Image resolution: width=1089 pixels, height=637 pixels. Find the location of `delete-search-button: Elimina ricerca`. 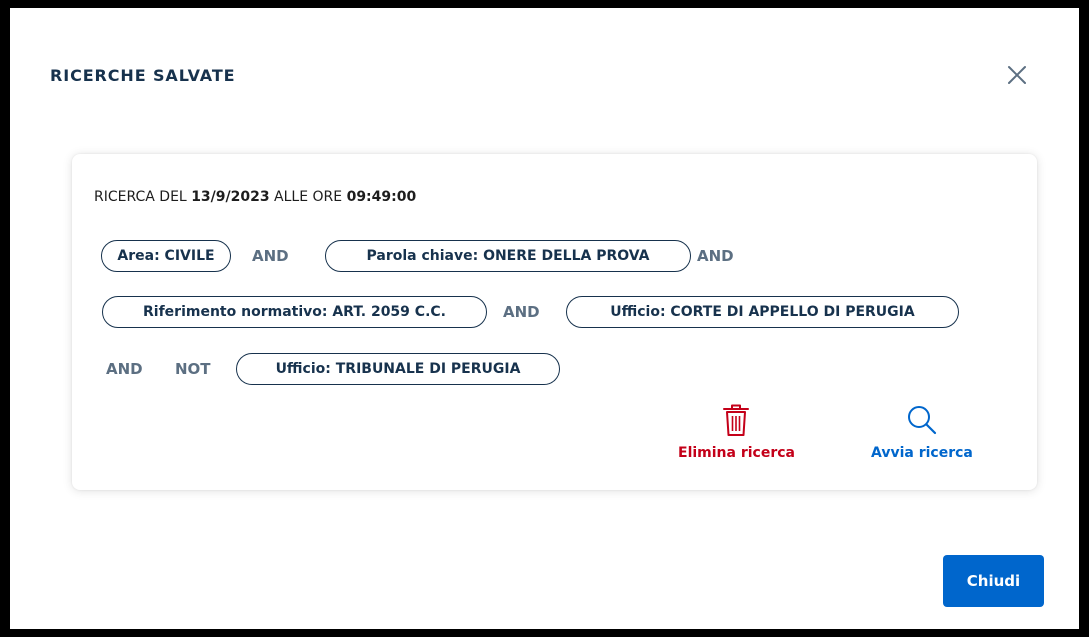

delete-search-button: Elimina ricerca is located at coordinates (736, 432).